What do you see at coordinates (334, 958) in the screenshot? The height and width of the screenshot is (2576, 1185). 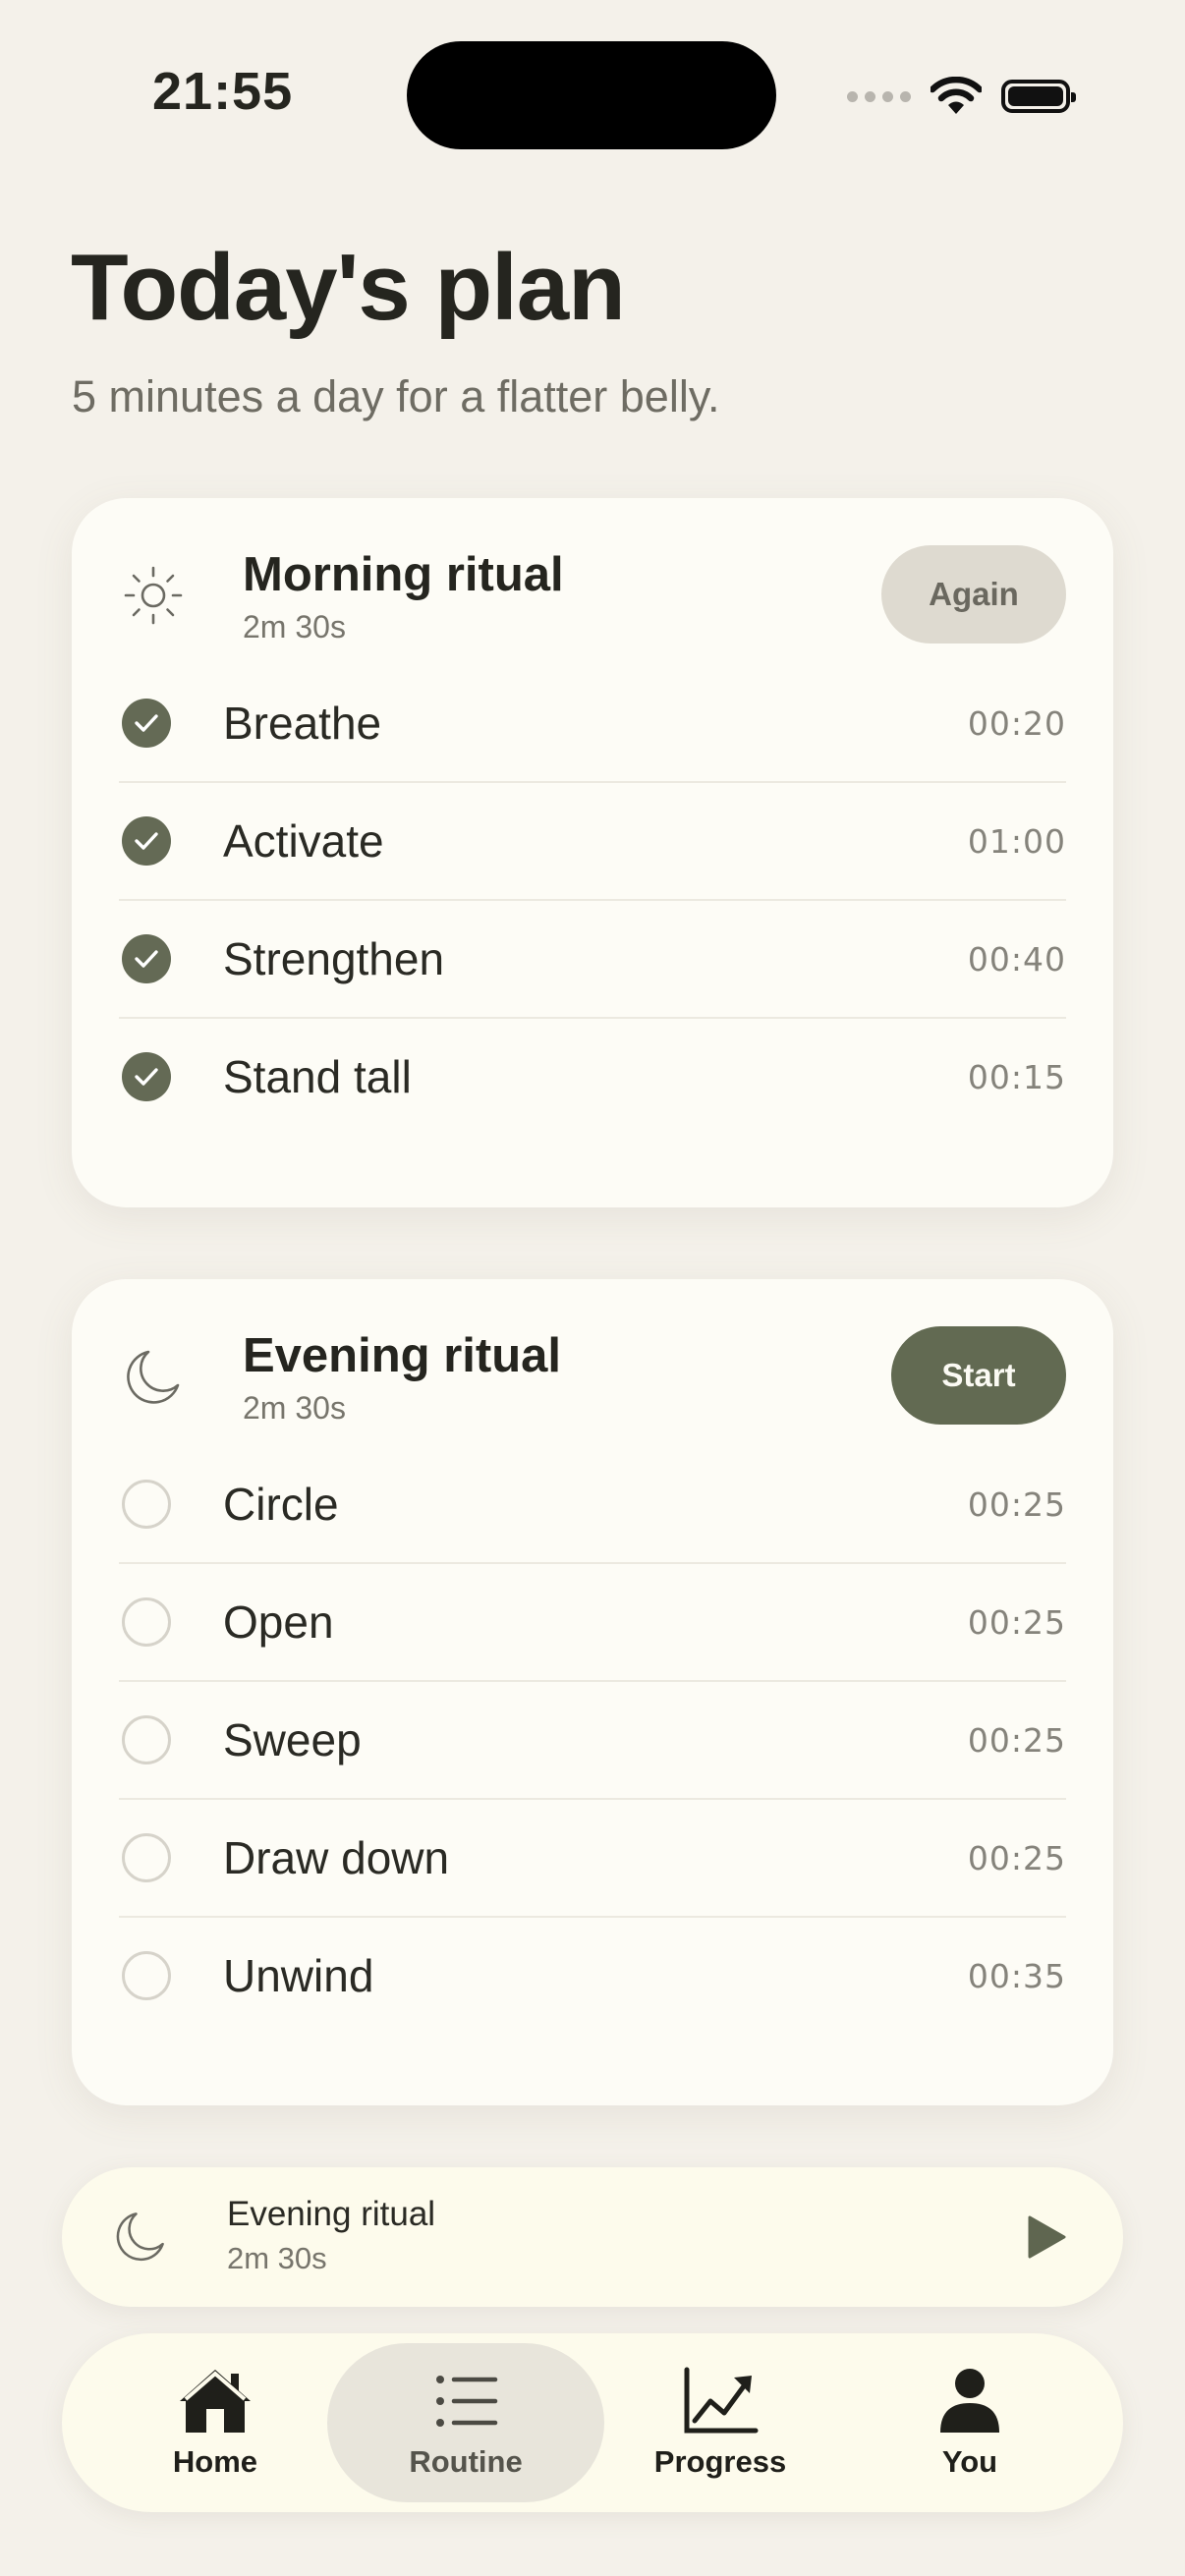 I see `step-name: Strengthen` at bounding box center [334, 958].